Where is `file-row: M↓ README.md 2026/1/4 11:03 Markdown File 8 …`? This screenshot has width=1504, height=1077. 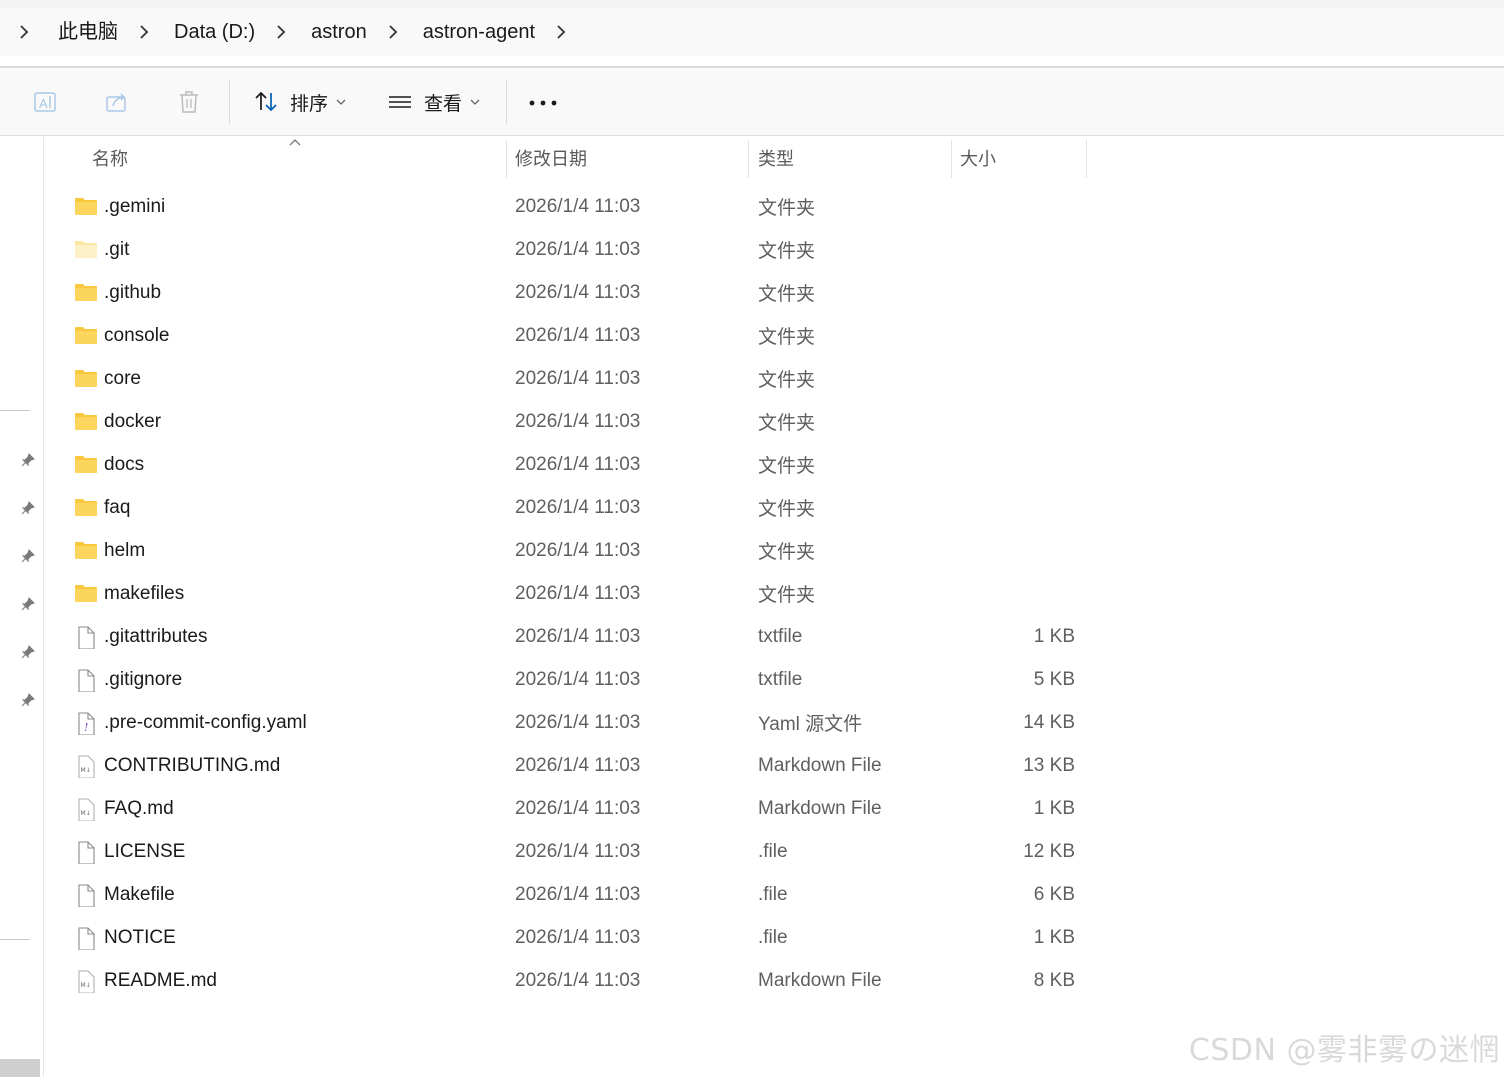
file-row: M↓ README.md 2026/1/4 11:03 Markdown File 8 … is located at coordinates (575, 980).